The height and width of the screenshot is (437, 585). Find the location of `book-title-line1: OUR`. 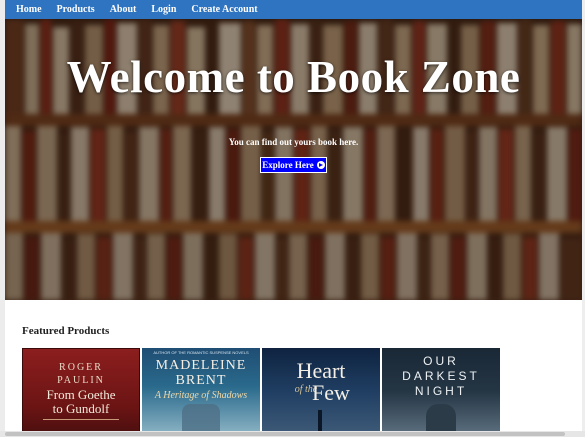

book-title-line1: OUR is located at coordinates (441, 361).